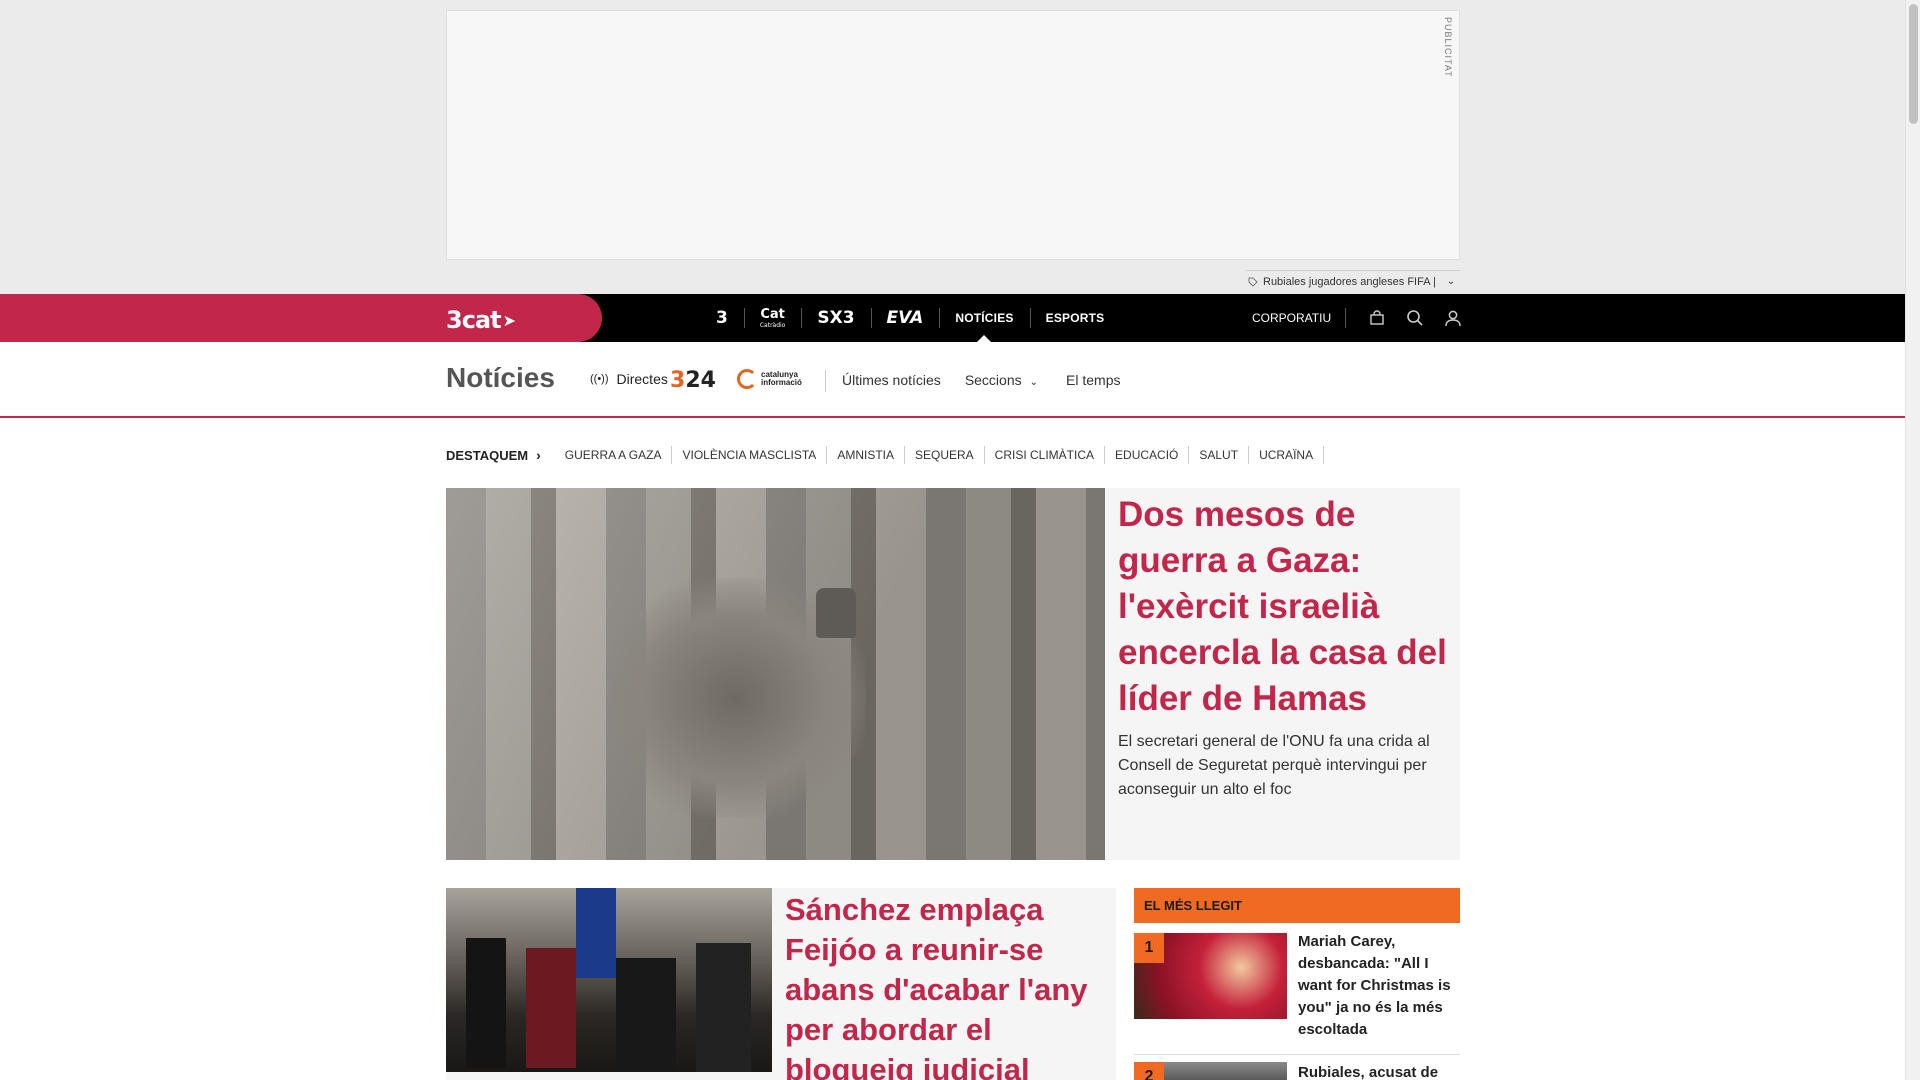 This screenshot has height=1080, width=1920. Describe the element at coordinates (945, 455) in the screenshot. I see `tag-item: SEQUERA` at that location.